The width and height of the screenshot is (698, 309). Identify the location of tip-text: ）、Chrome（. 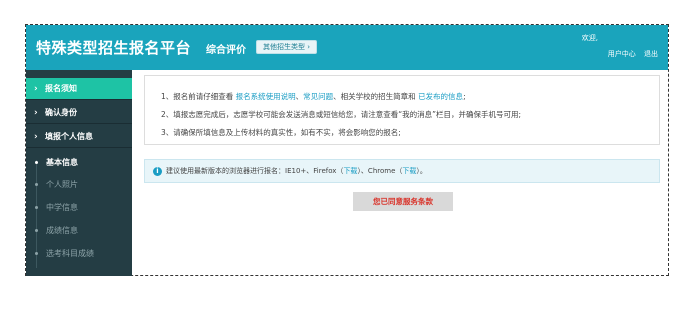
(380, 171).